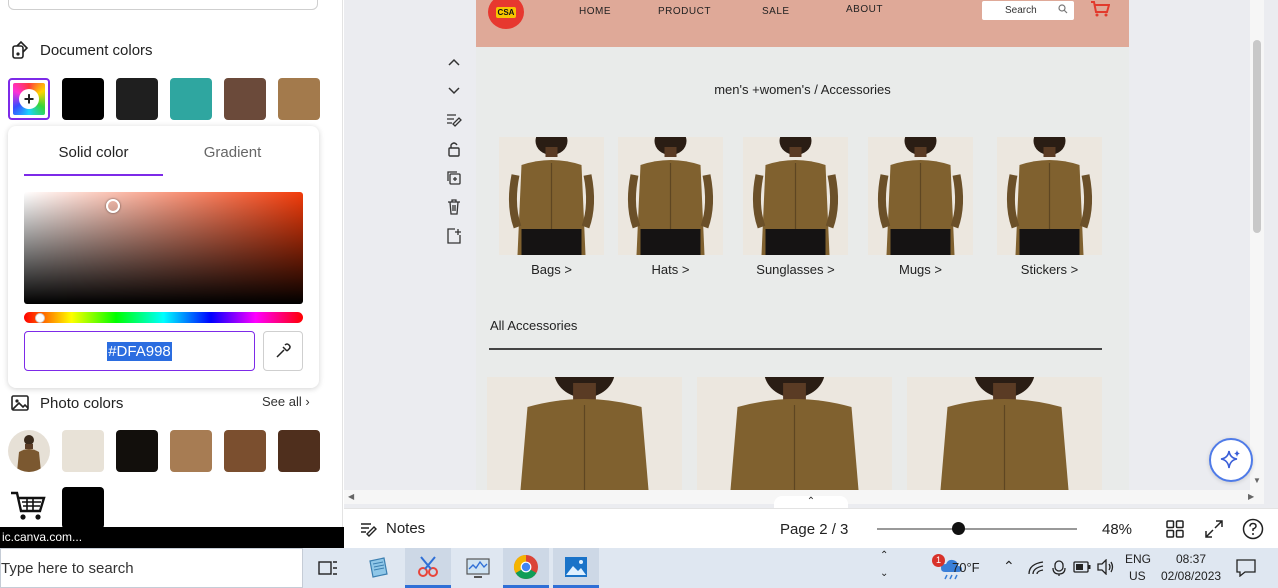 This screenshot has height=588, width=1278. Describe the element at coordinates (1036, 568) in the screenshot. I see `network-icon` at that location.